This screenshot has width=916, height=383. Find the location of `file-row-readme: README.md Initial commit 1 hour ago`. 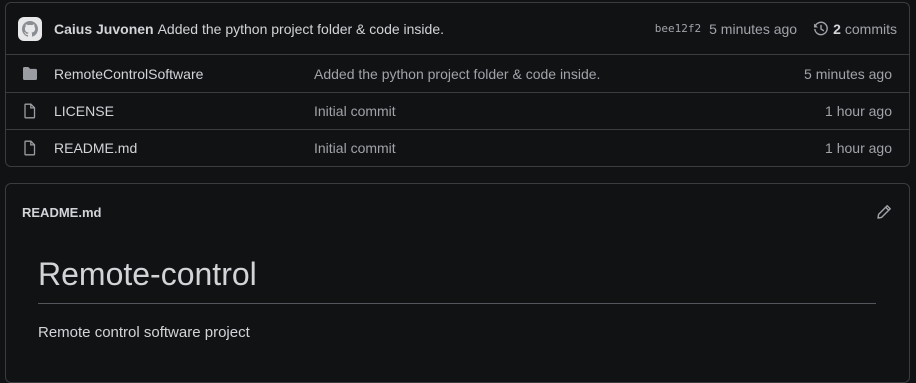

file-row-readme: README.md Initial commit 1 hour ago is located at coordinates (457, 147).